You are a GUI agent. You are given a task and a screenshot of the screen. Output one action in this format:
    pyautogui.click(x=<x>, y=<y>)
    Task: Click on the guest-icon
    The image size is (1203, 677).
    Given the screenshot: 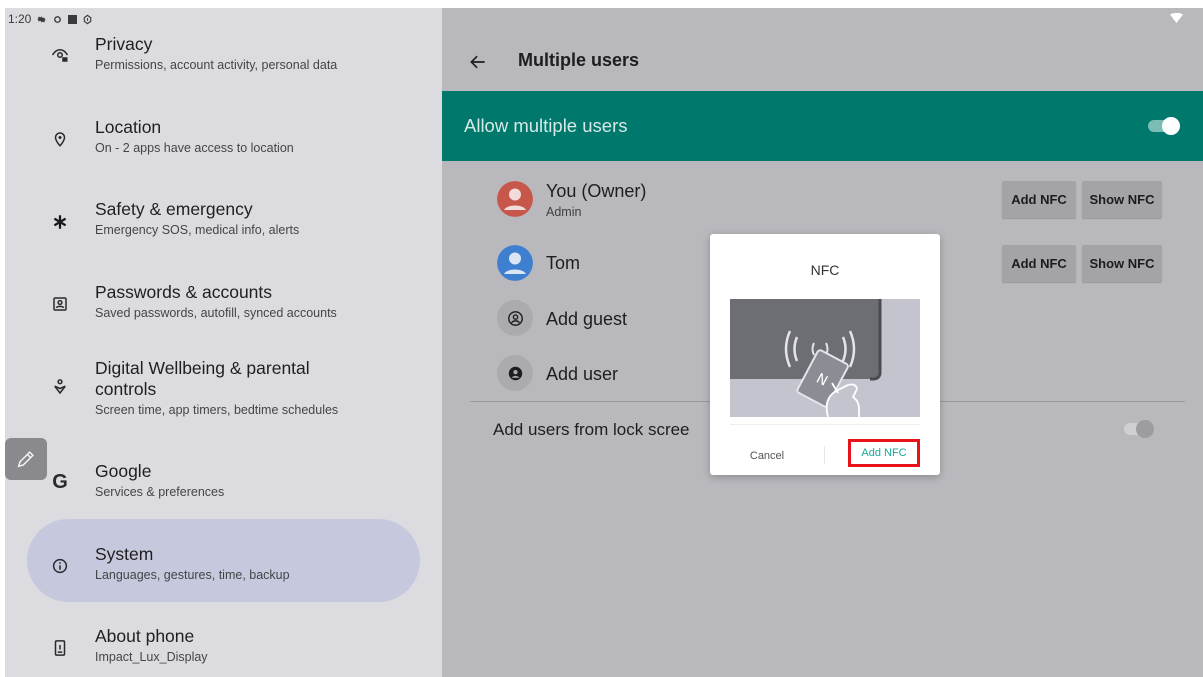 What is the action you would take?
    pyautogui.click(x=515, y=318)
    